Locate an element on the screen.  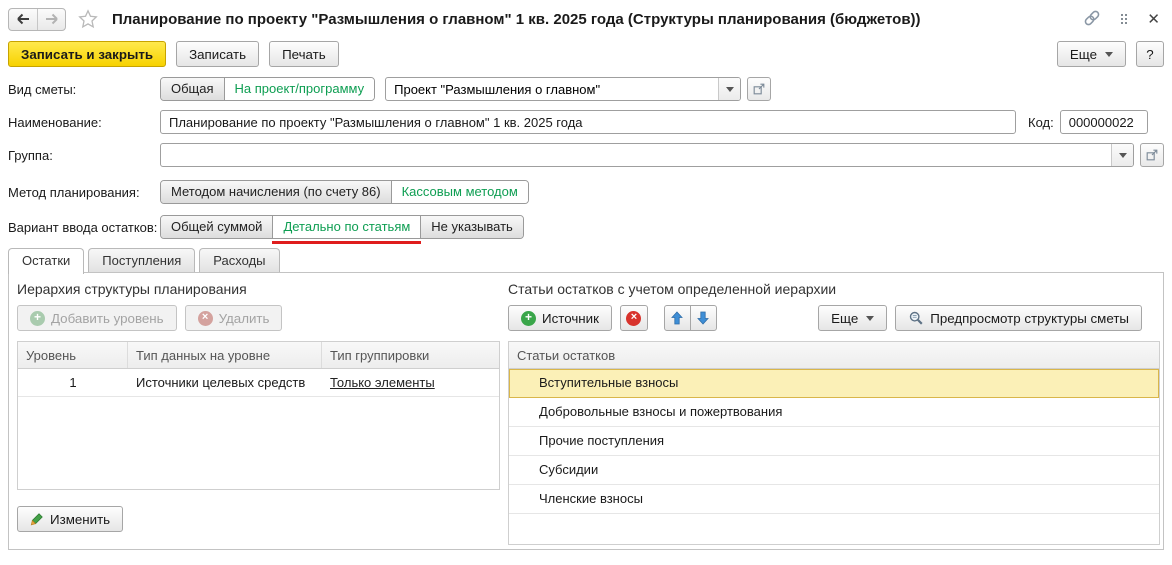
balances-table-header: Статьи остатков is located at coordinates (834, 355).